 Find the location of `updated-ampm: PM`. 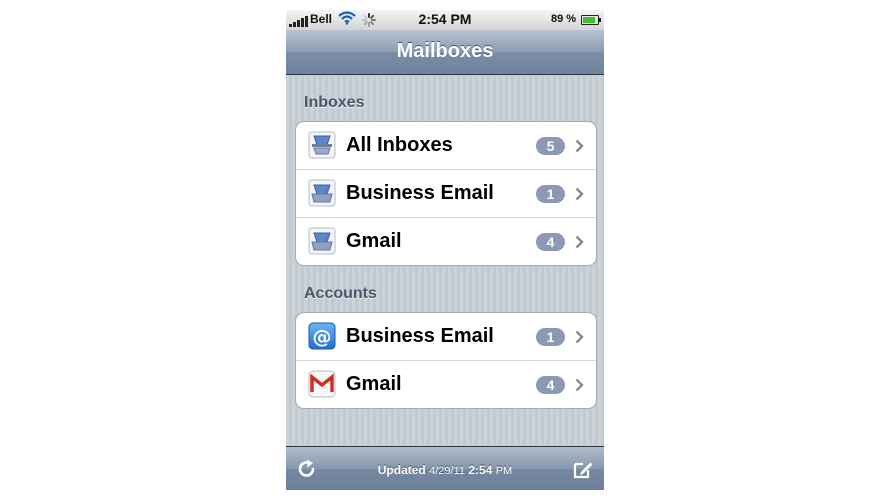

updated-ampm: PM is located at coordinates (504, 471).